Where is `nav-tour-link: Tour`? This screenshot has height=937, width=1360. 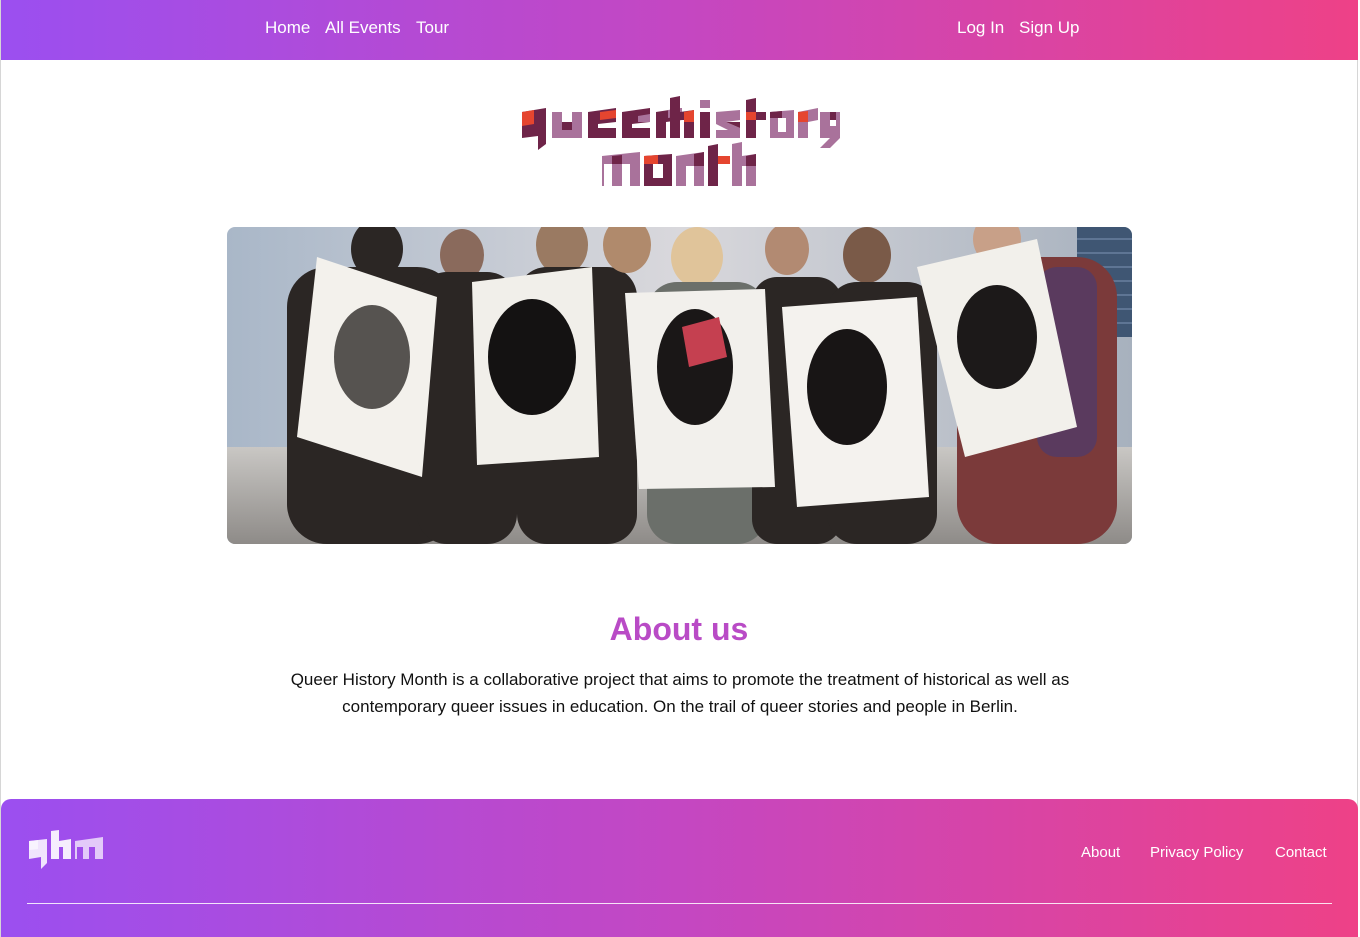
nav-tour-link: Tour is located at coordinates (432, 28).